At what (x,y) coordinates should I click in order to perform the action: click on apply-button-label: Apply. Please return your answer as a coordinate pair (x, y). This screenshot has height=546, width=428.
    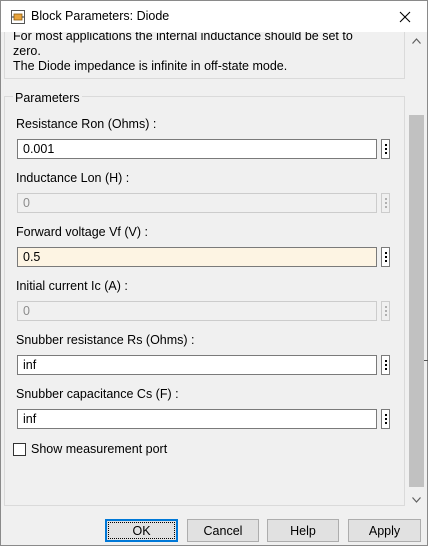
    Looking at the image, I should click on (384, 530).